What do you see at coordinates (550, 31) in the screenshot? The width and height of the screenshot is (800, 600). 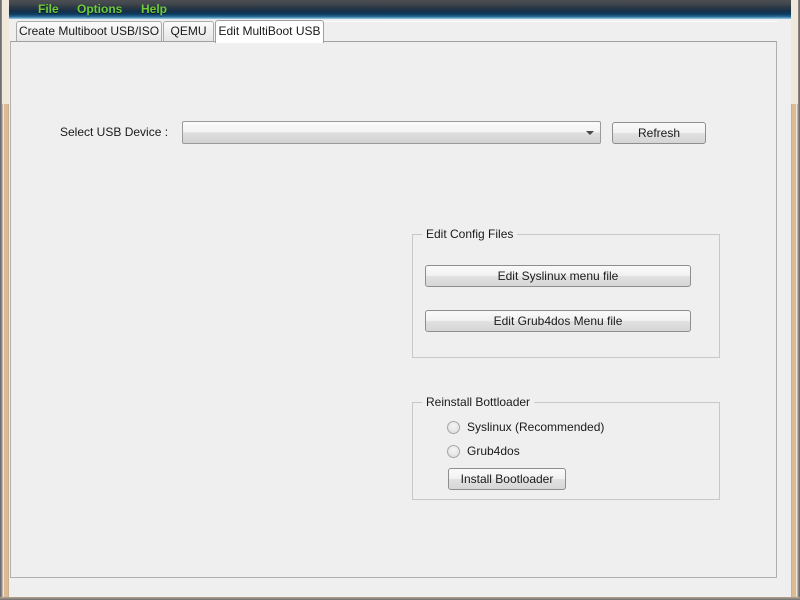 I see `tab-strip-filler` at bounding box center [550, 31].